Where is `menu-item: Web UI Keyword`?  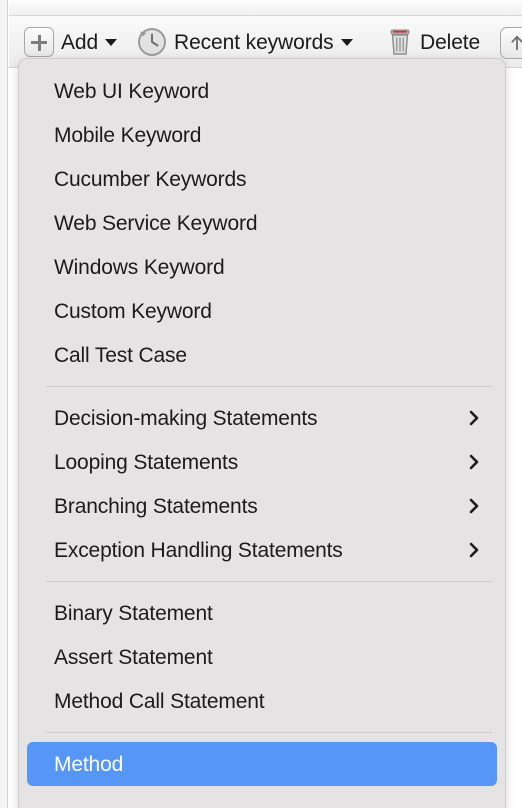
menu-item: Web UI Keyword is located at coordinates (262, 91).